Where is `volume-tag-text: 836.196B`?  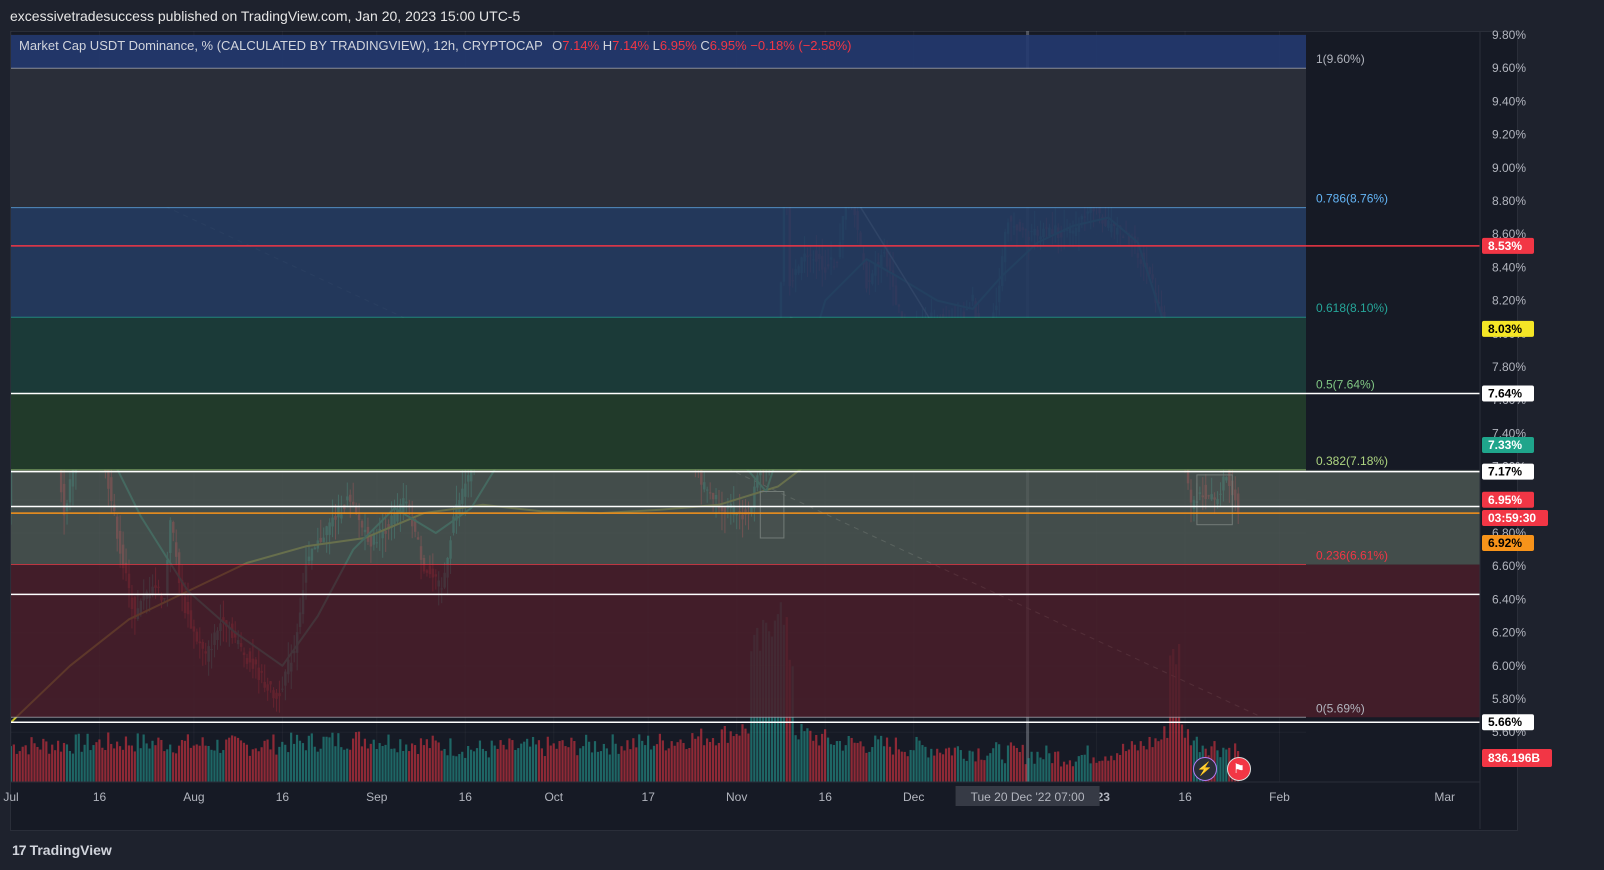
volume-tag-text: 836.196B is located at coordinates (1514, 758).